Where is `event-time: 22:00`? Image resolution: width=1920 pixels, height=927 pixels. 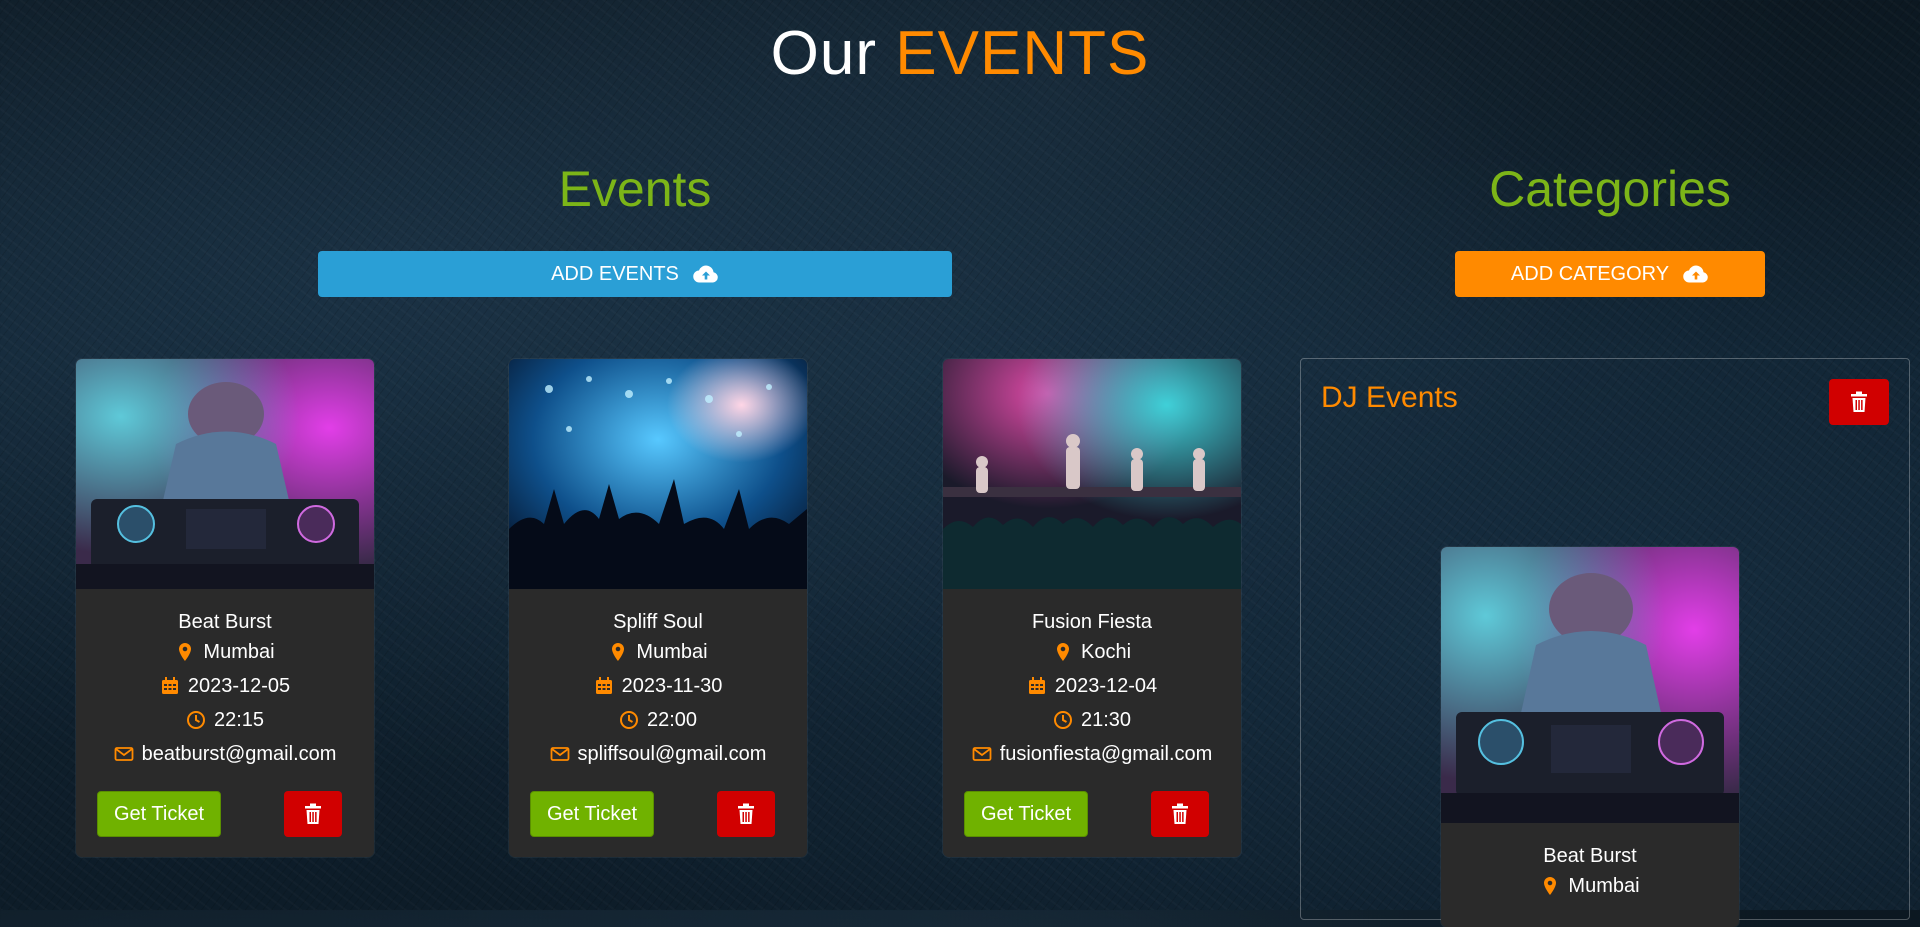 event-time: 22:00 is located at coordinates (658, 720).